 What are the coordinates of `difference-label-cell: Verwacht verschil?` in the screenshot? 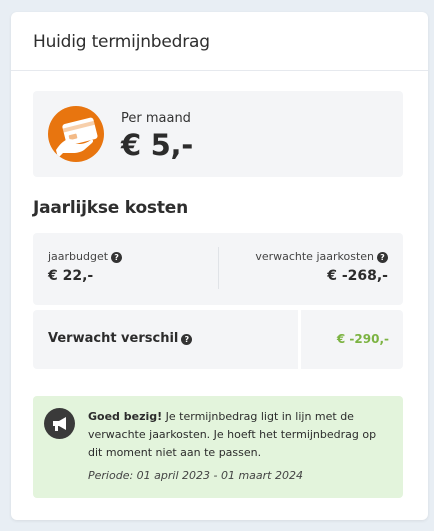 It's located at (165, 339).